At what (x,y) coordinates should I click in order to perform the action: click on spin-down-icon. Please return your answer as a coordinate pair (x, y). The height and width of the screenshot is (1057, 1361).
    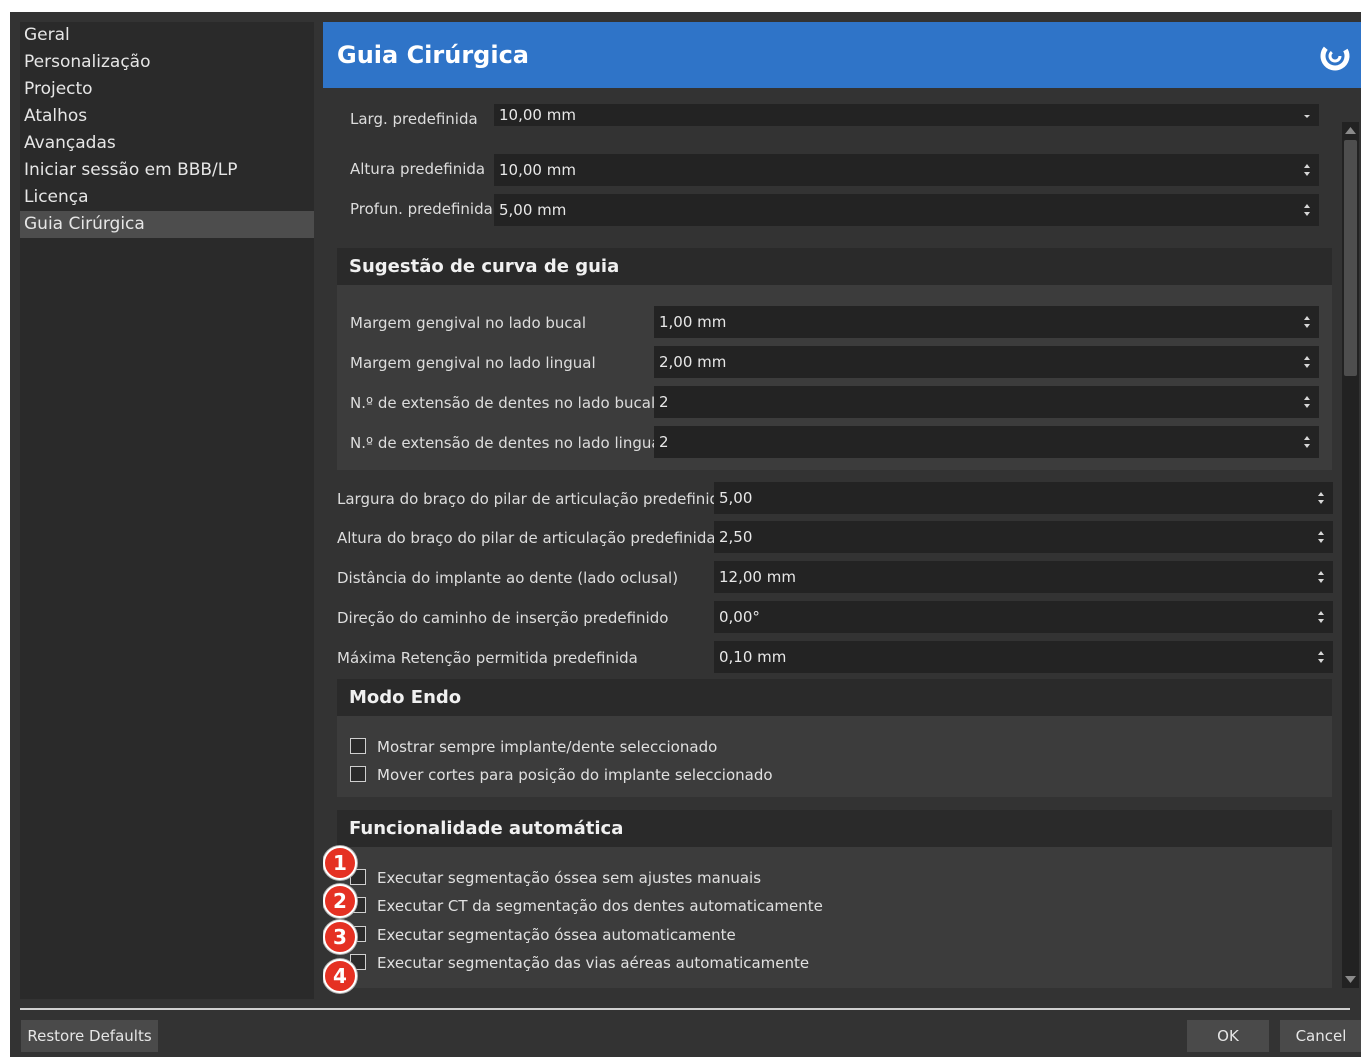
    Looking at the image, I should click on (1307, 115).